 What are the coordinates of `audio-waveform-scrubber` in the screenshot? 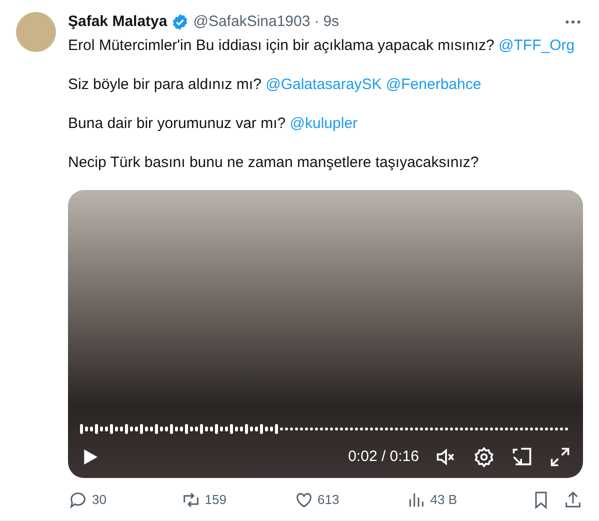 It's located at (325, 429).